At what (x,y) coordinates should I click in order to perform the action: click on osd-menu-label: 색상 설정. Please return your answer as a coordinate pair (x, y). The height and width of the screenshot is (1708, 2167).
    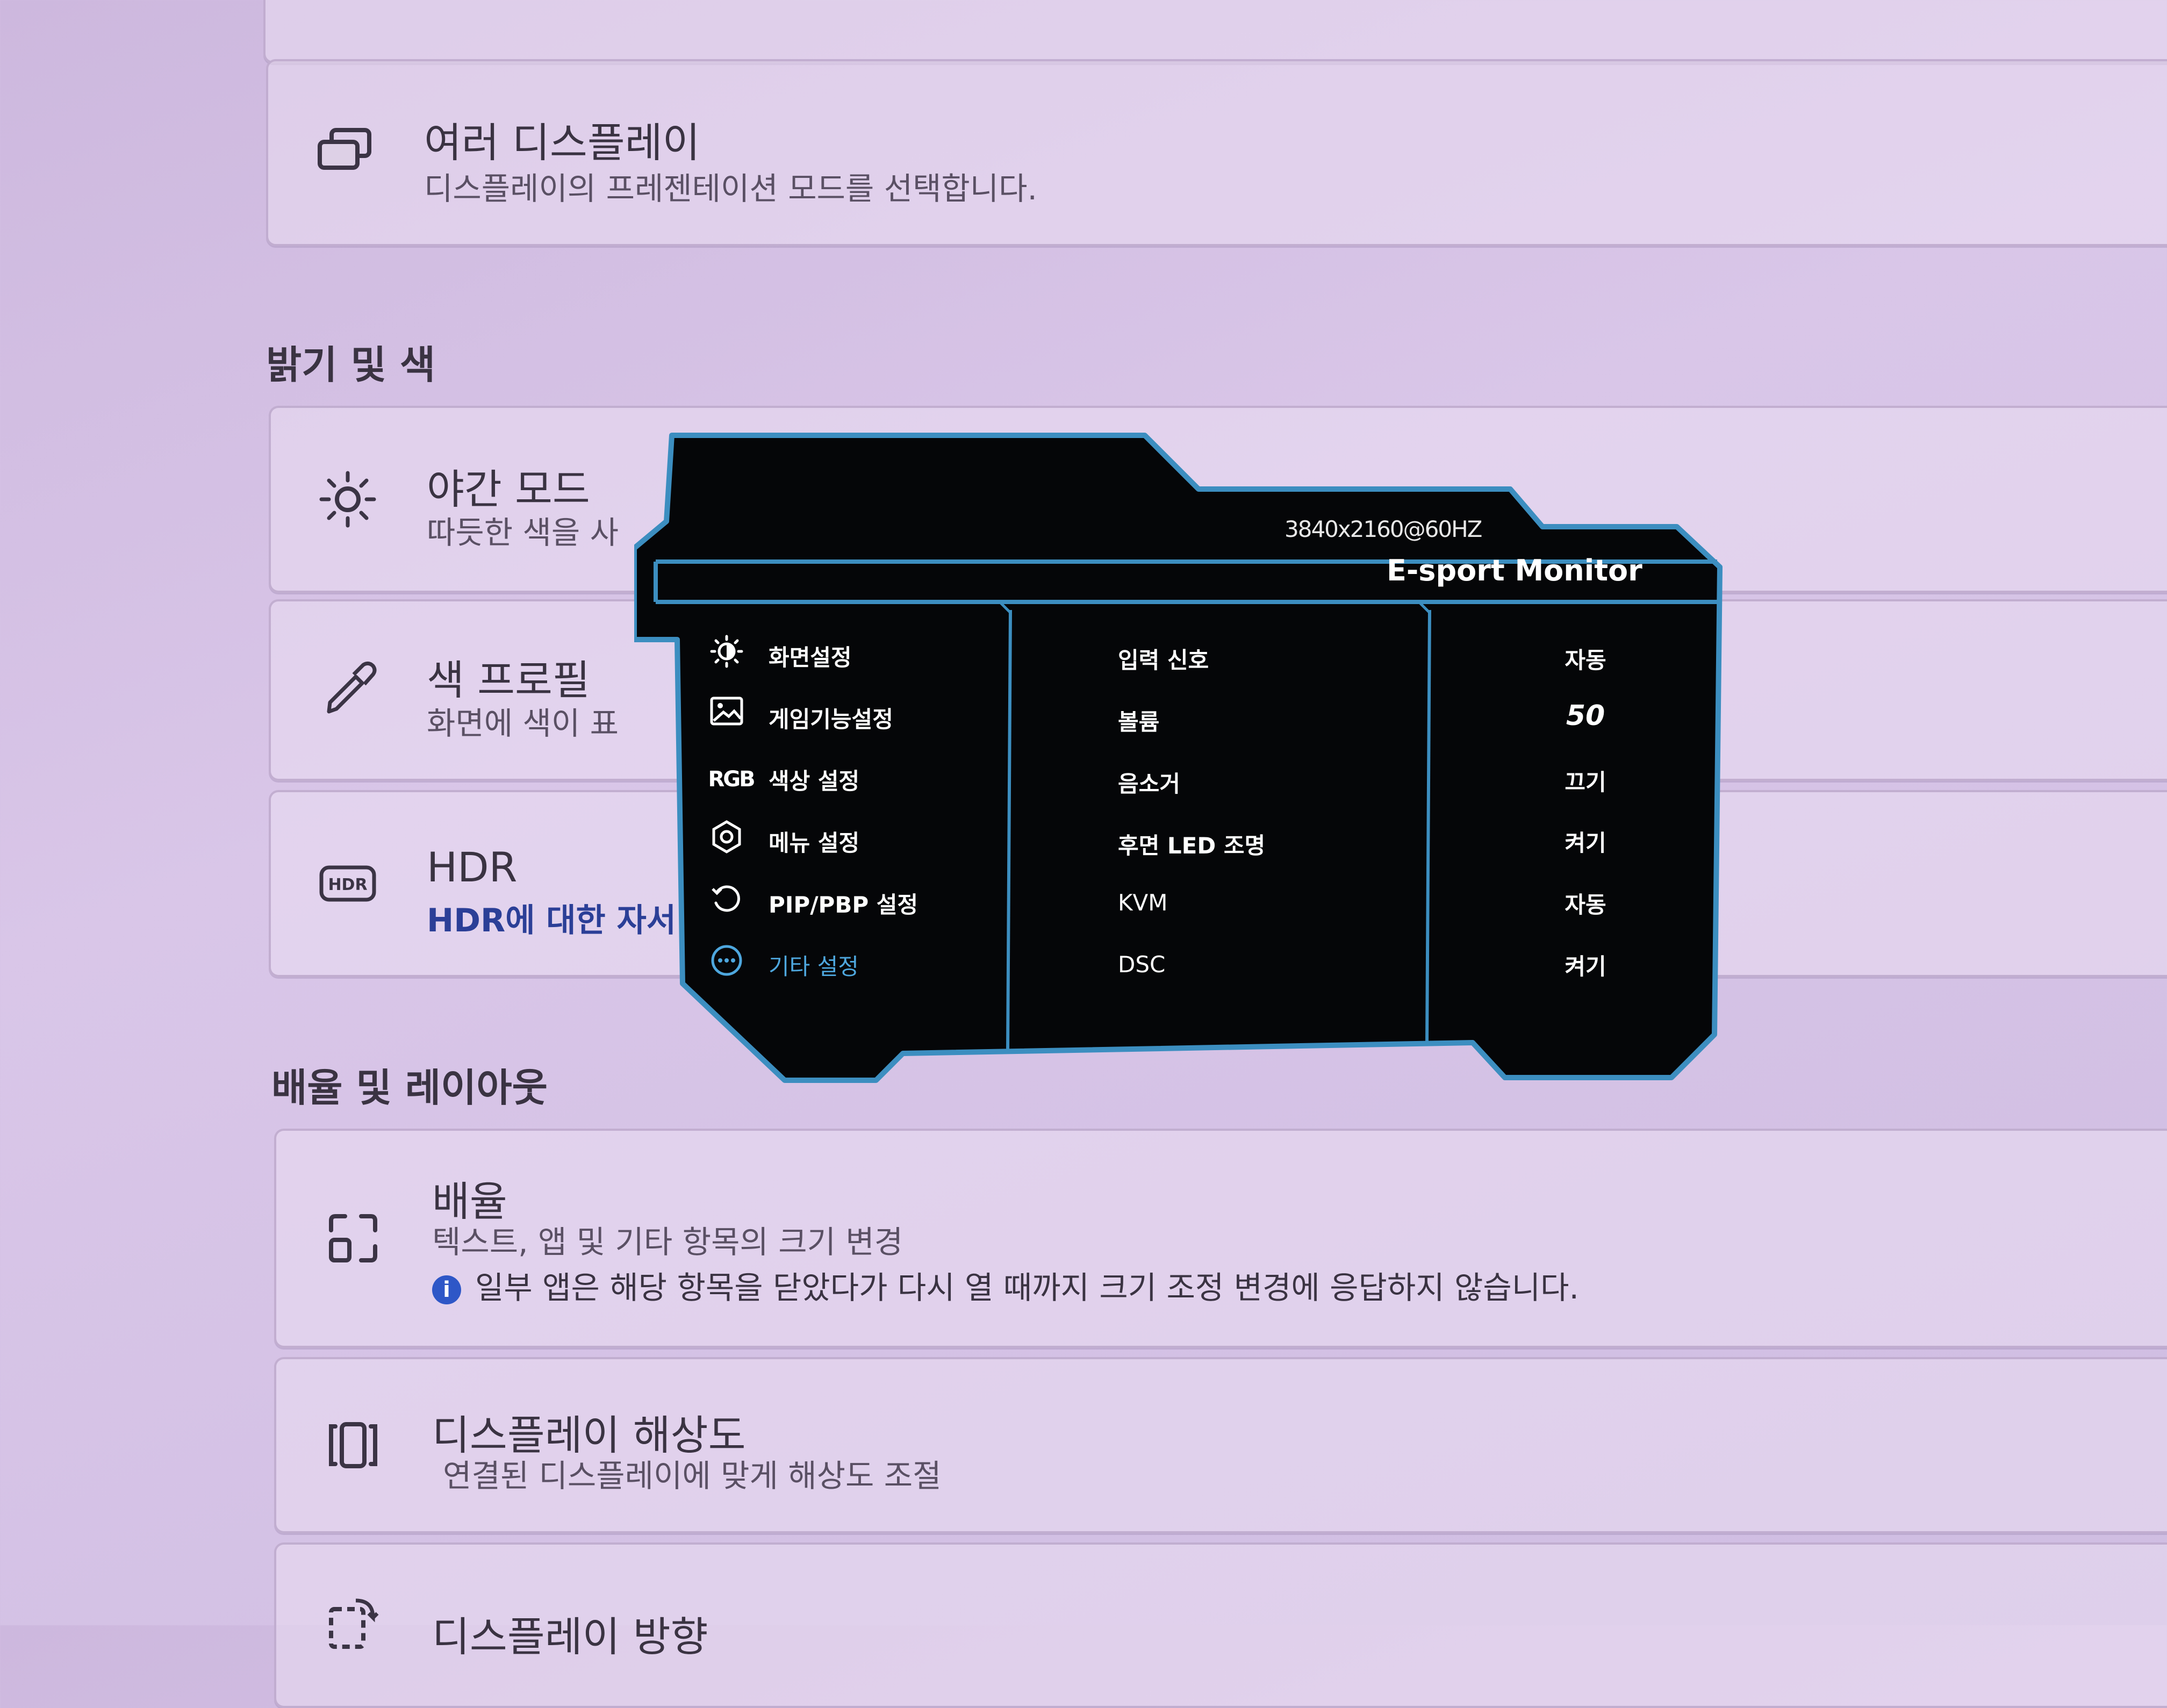
    Looking at the image, I should click on (814, 780).